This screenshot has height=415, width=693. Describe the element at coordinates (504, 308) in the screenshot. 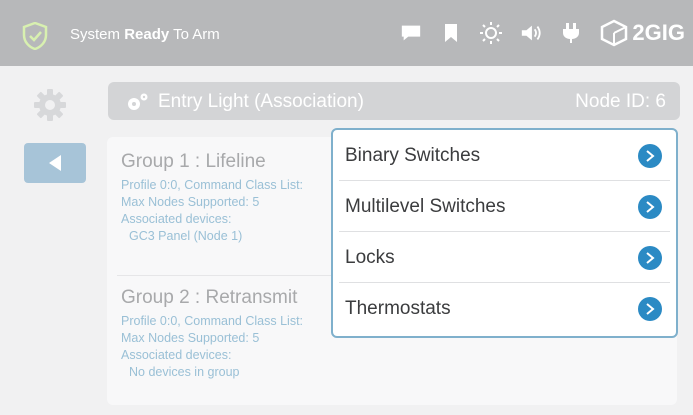

I see `menu-item-thermostats: Thermostats` at that location.